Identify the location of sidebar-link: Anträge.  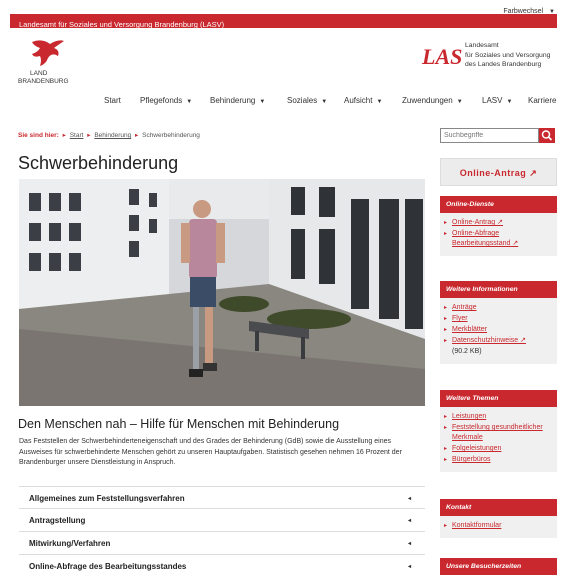
(497, 308).